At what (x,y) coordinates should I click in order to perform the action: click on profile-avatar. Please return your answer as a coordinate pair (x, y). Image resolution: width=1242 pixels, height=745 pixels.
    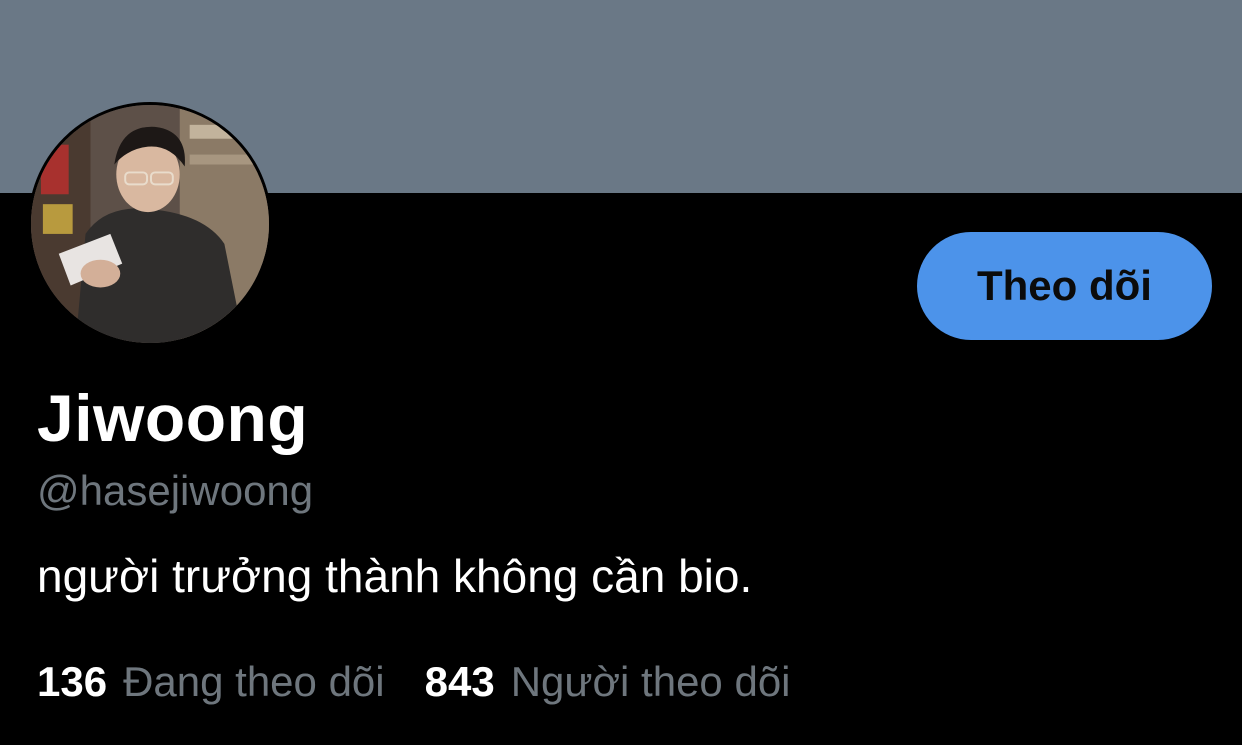
    Looking at the image, I should click on (150, 224).